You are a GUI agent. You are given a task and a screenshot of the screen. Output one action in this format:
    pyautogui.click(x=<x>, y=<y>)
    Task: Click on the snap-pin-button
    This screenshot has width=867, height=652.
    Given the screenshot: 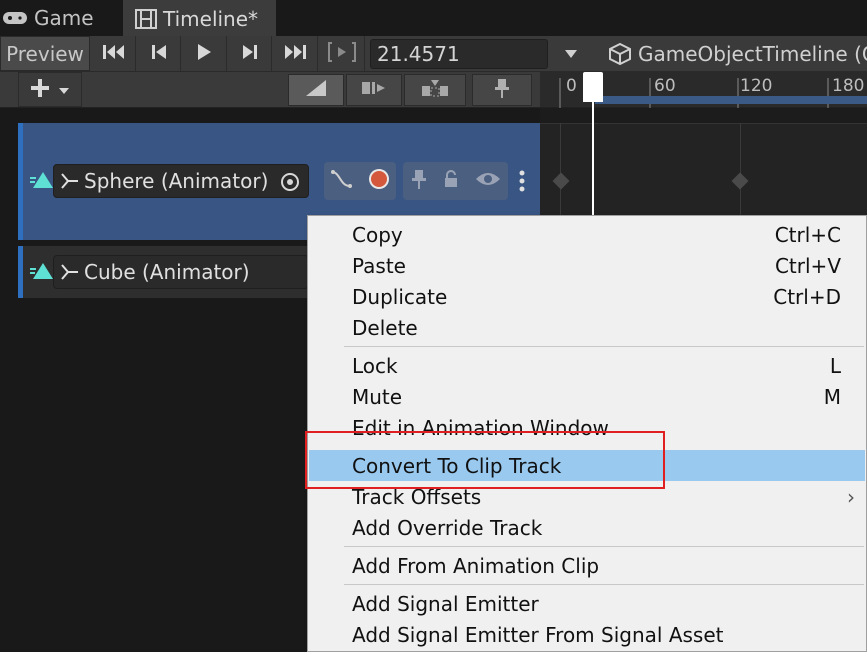 What is the action you would take?
    pyautogui.click(x=502, y=90)
    